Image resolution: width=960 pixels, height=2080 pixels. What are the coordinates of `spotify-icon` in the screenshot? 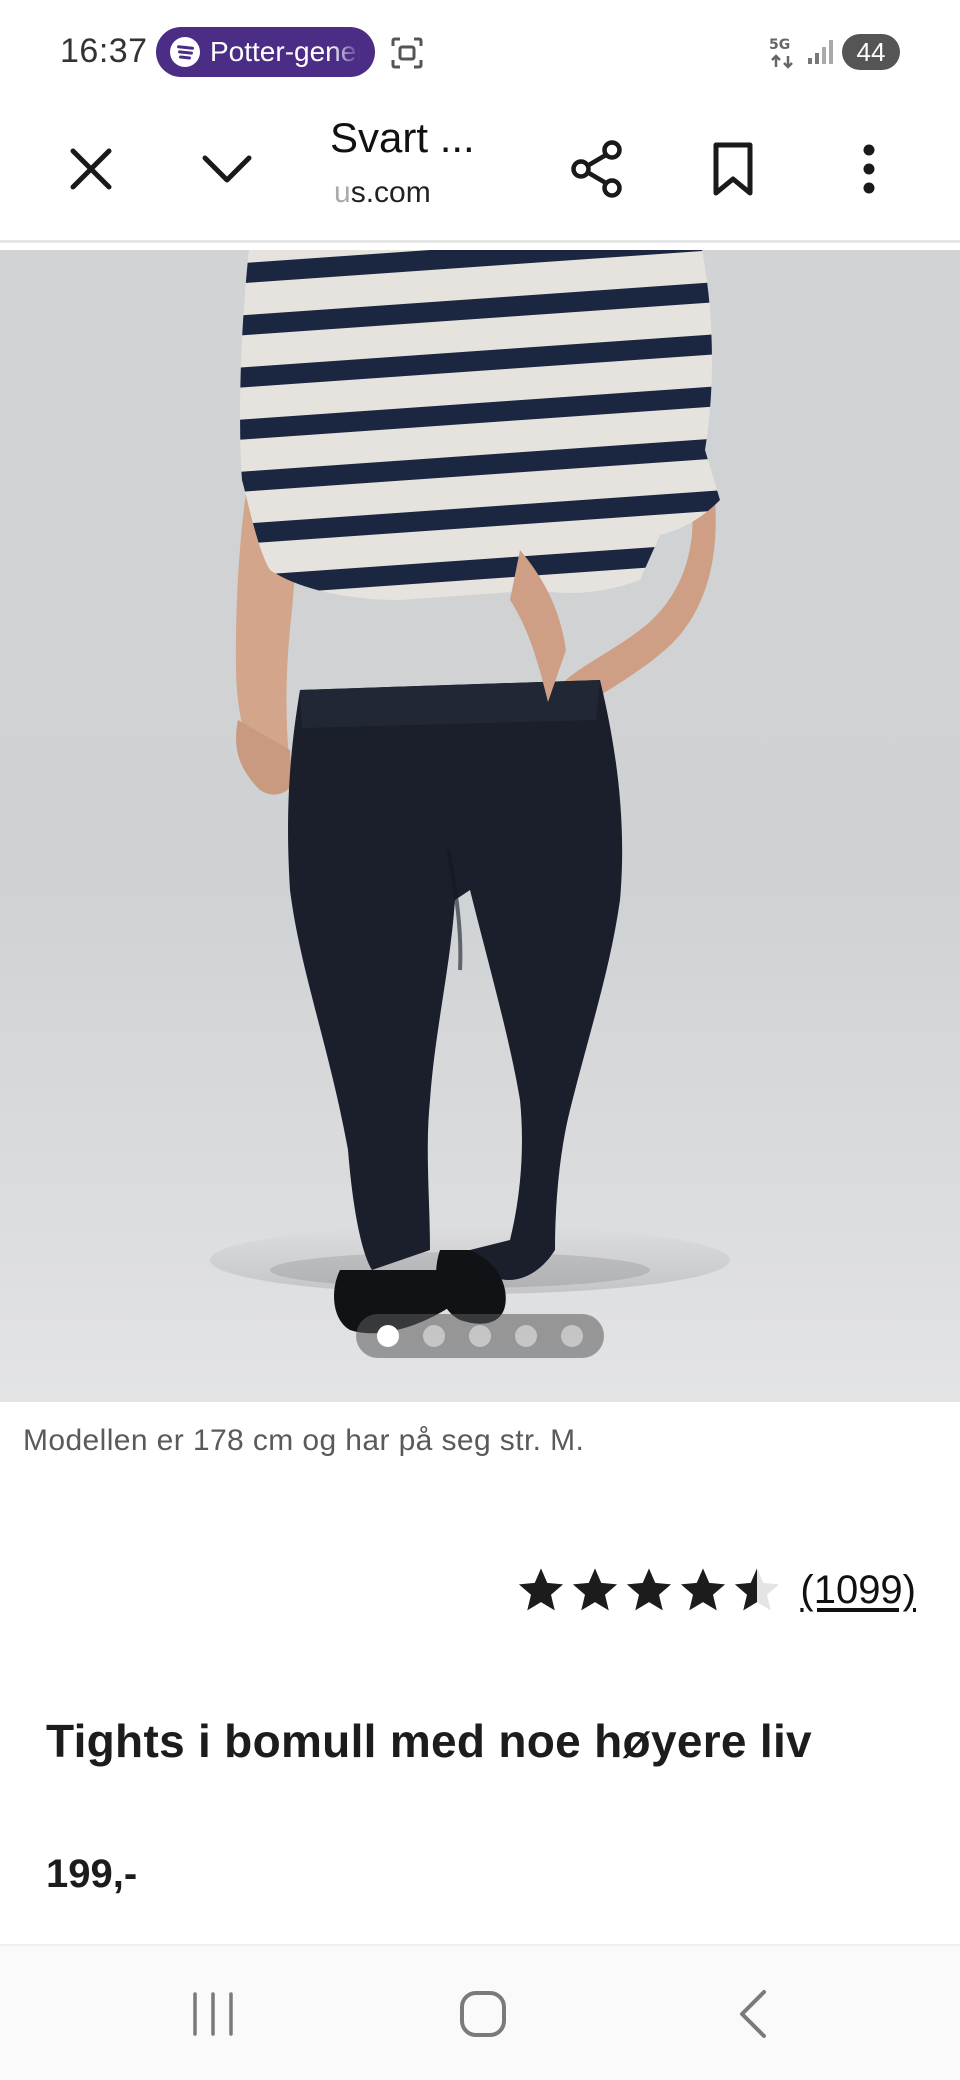 It's located at (185, 52).